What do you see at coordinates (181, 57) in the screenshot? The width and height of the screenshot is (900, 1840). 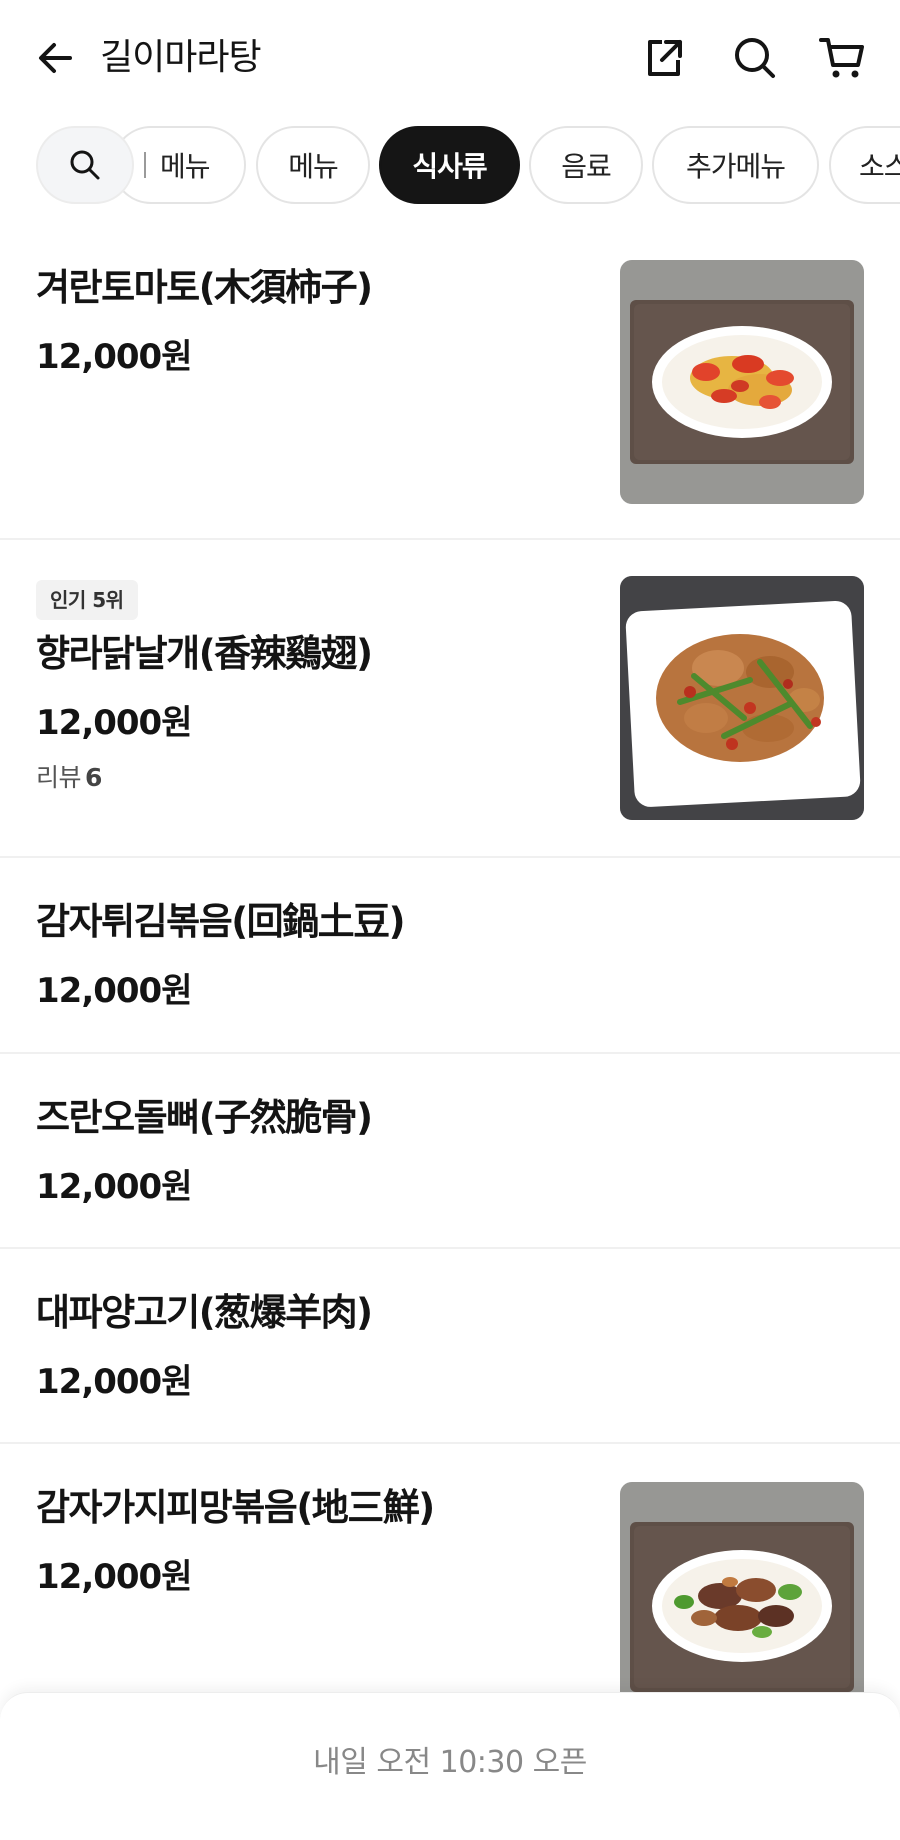 I see `store-title: 길이마라탕` at bounding box center [181, 57].